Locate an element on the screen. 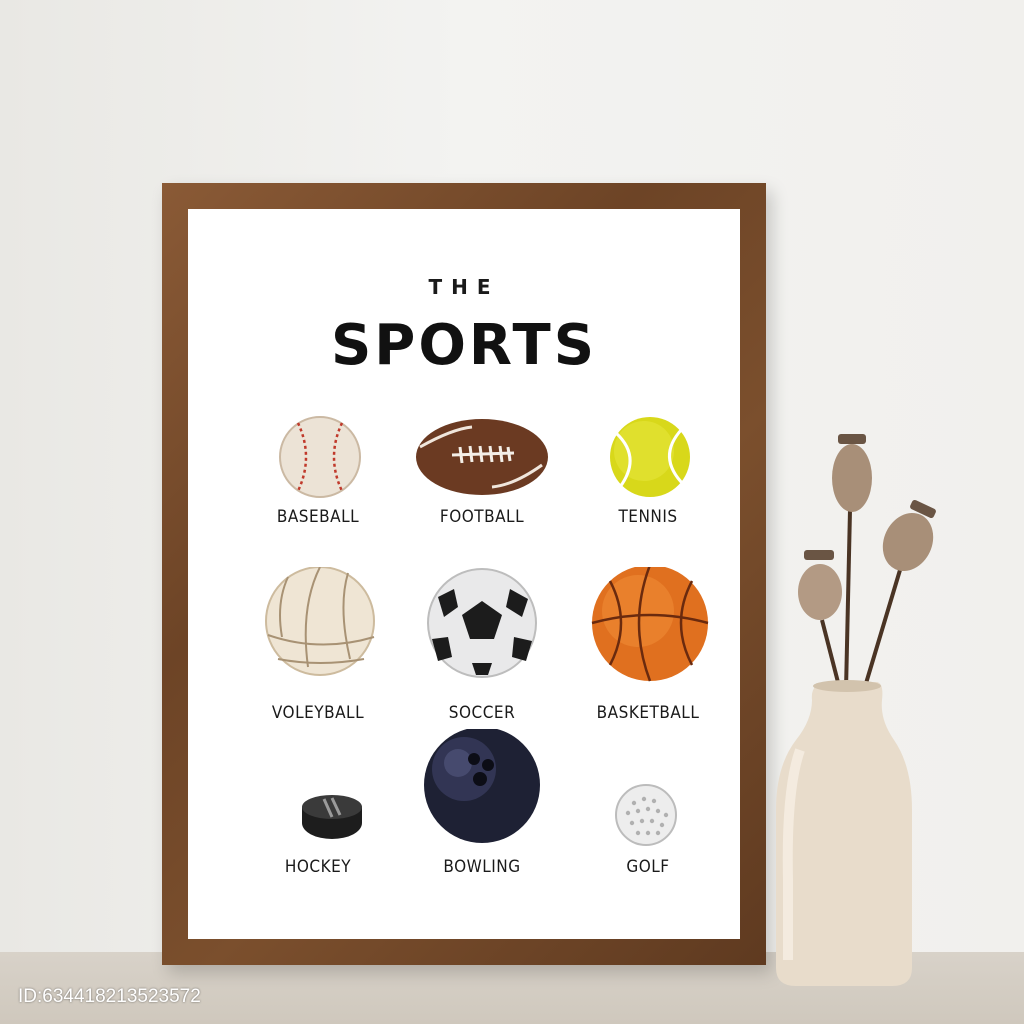  sport-item-basketball: BASKETBALL is located at coordinates (648, 645).